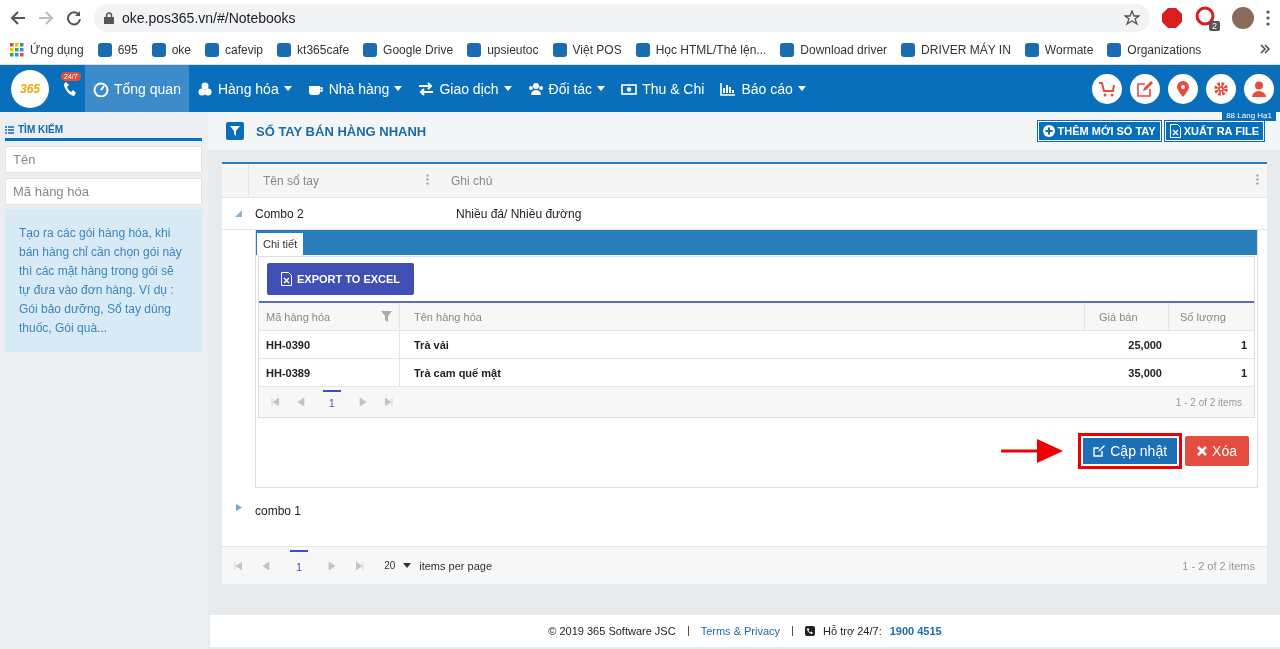 This screenshot has width=1280, height=649. What do you see at coordinates (288, 344) in the screenshot?
I see `table-cell: HH-0390` at bounding box center [288, 344].